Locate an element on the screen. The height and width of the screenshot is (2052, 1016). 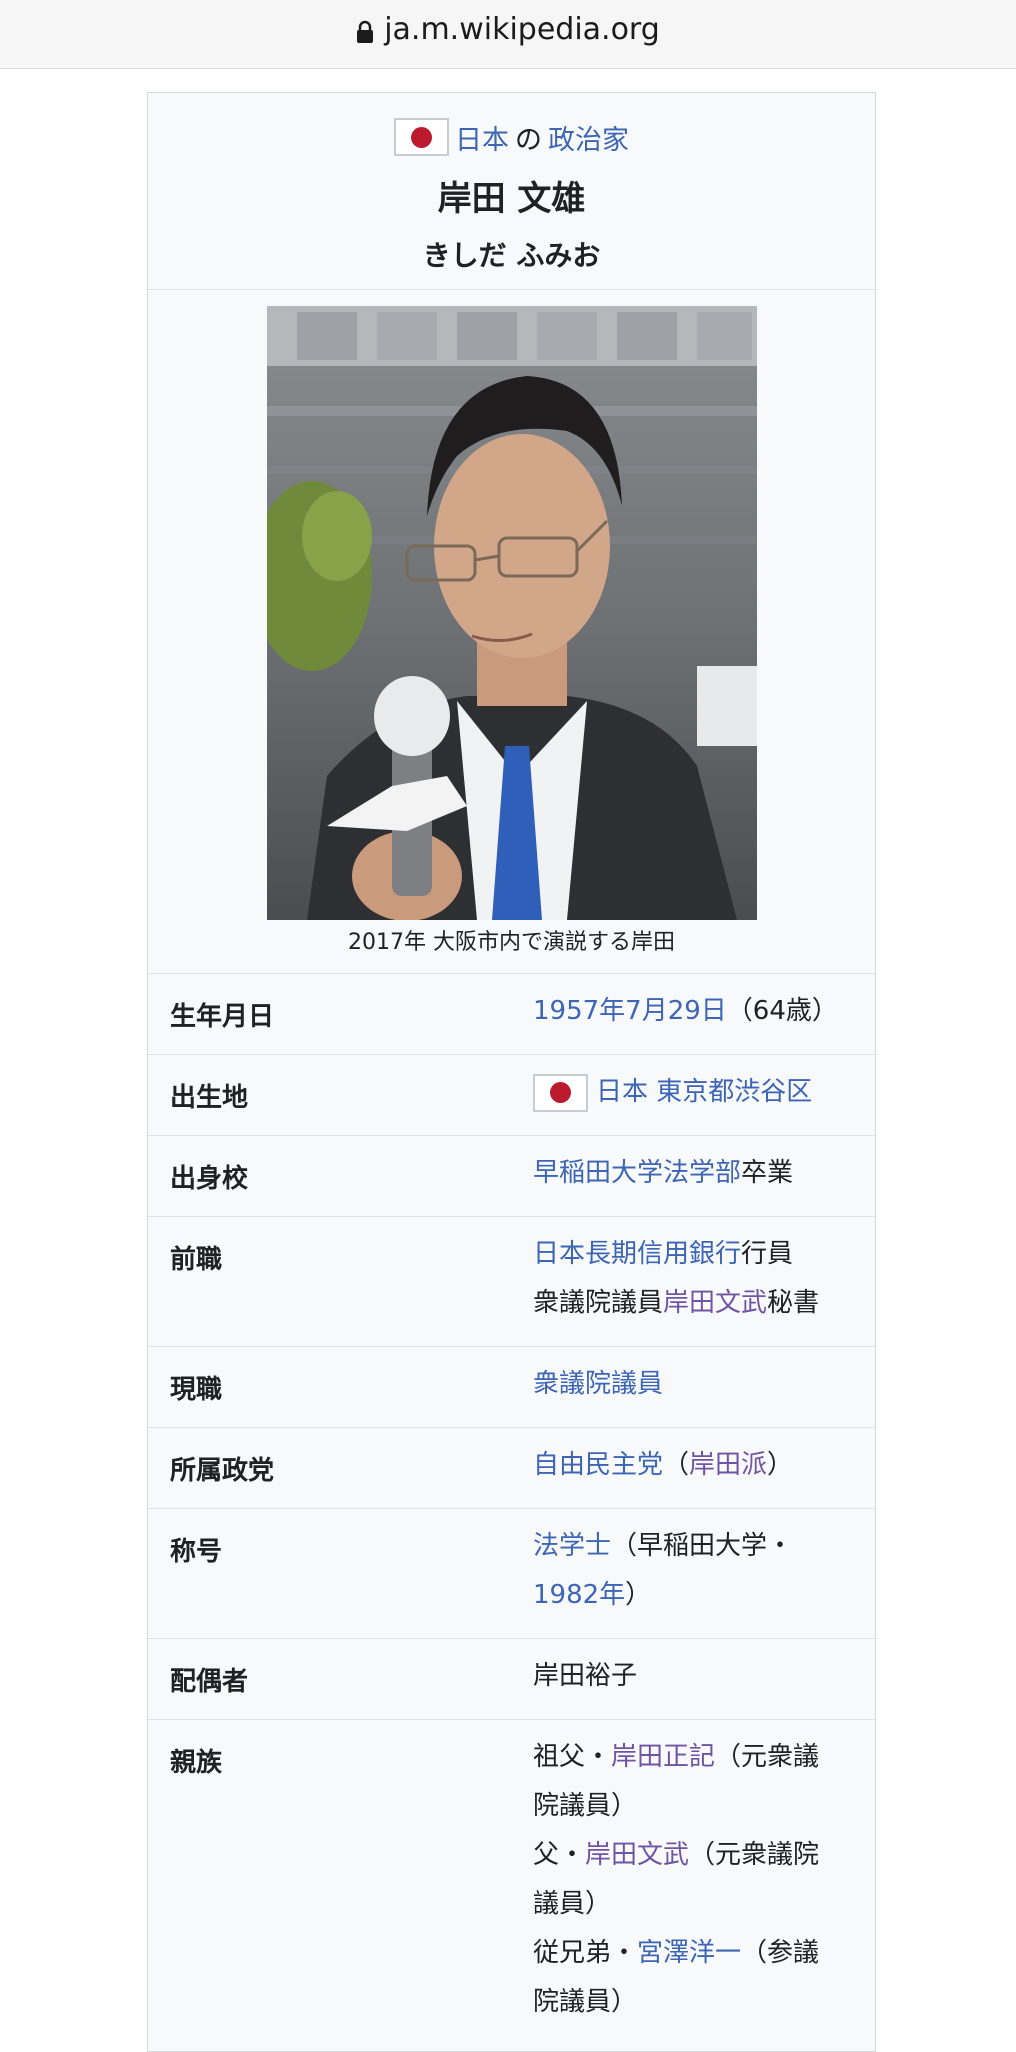
row-previous-job: 前職 日本長期信用銀行行員 衆議院議員岸田文武秘書 is located at coordinates (511, 1282).